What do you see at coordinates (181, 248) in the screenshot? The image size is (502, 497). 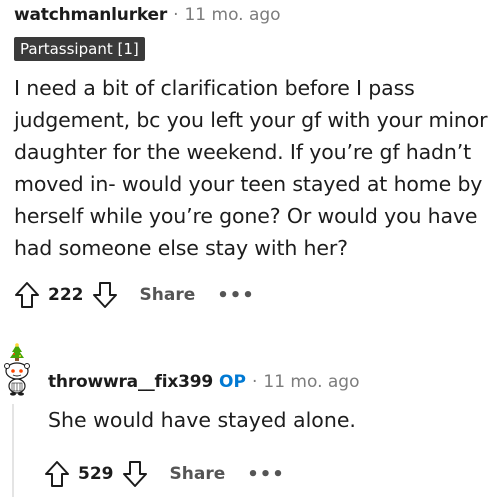 I see `comment-body-line: had someone else stay with her?` at bounding box center [181, 248].